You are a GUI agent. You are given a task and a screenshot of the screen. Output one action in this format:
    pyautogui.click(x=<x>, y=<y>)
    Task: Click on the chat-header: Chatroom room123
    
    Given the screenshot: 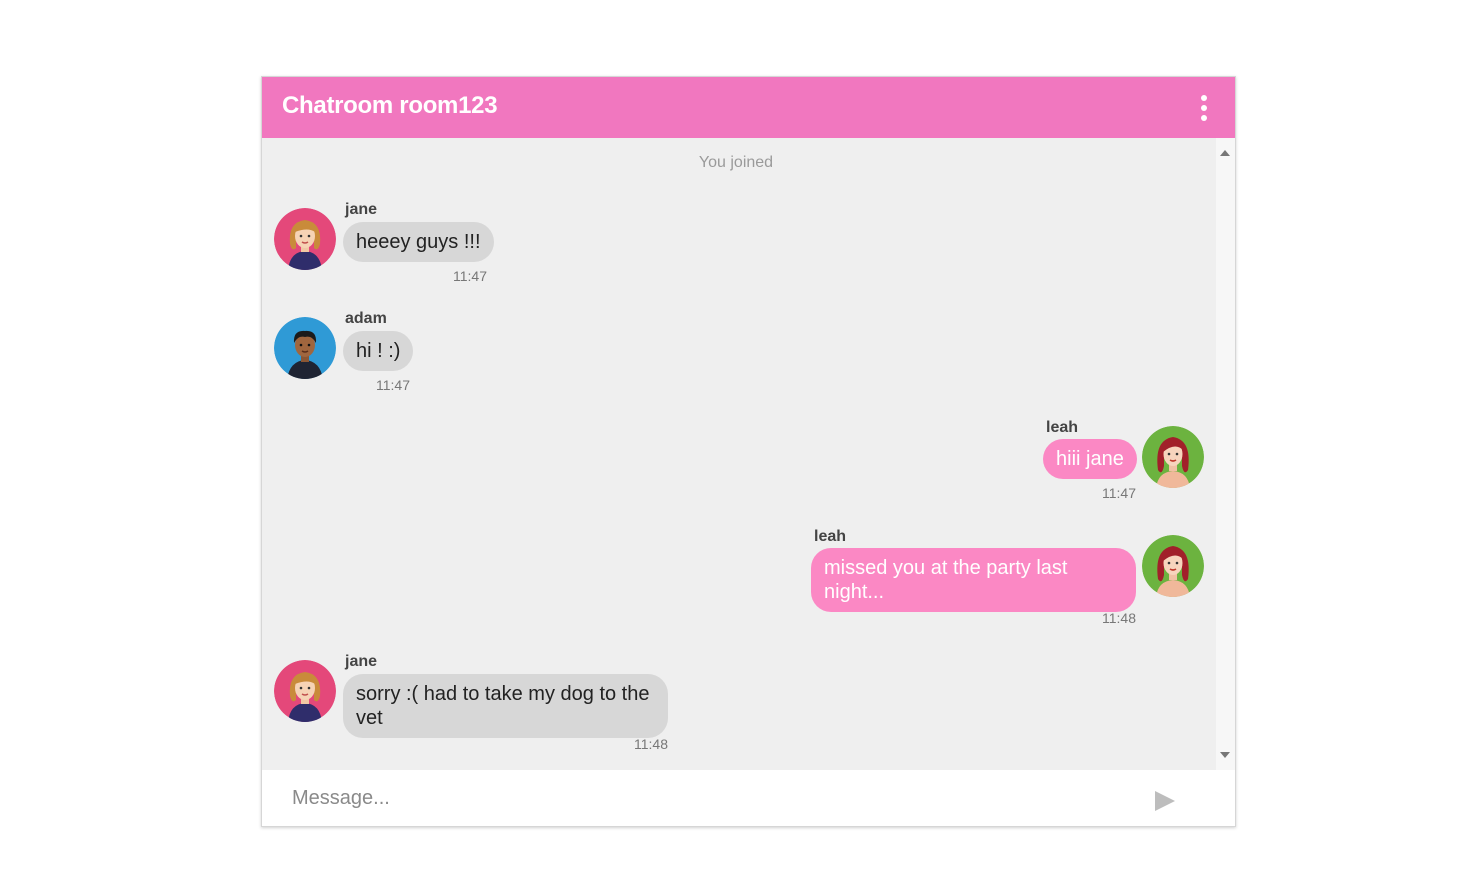 What is the action you would take?
    pyautogui.click(x=748, y=107)
    